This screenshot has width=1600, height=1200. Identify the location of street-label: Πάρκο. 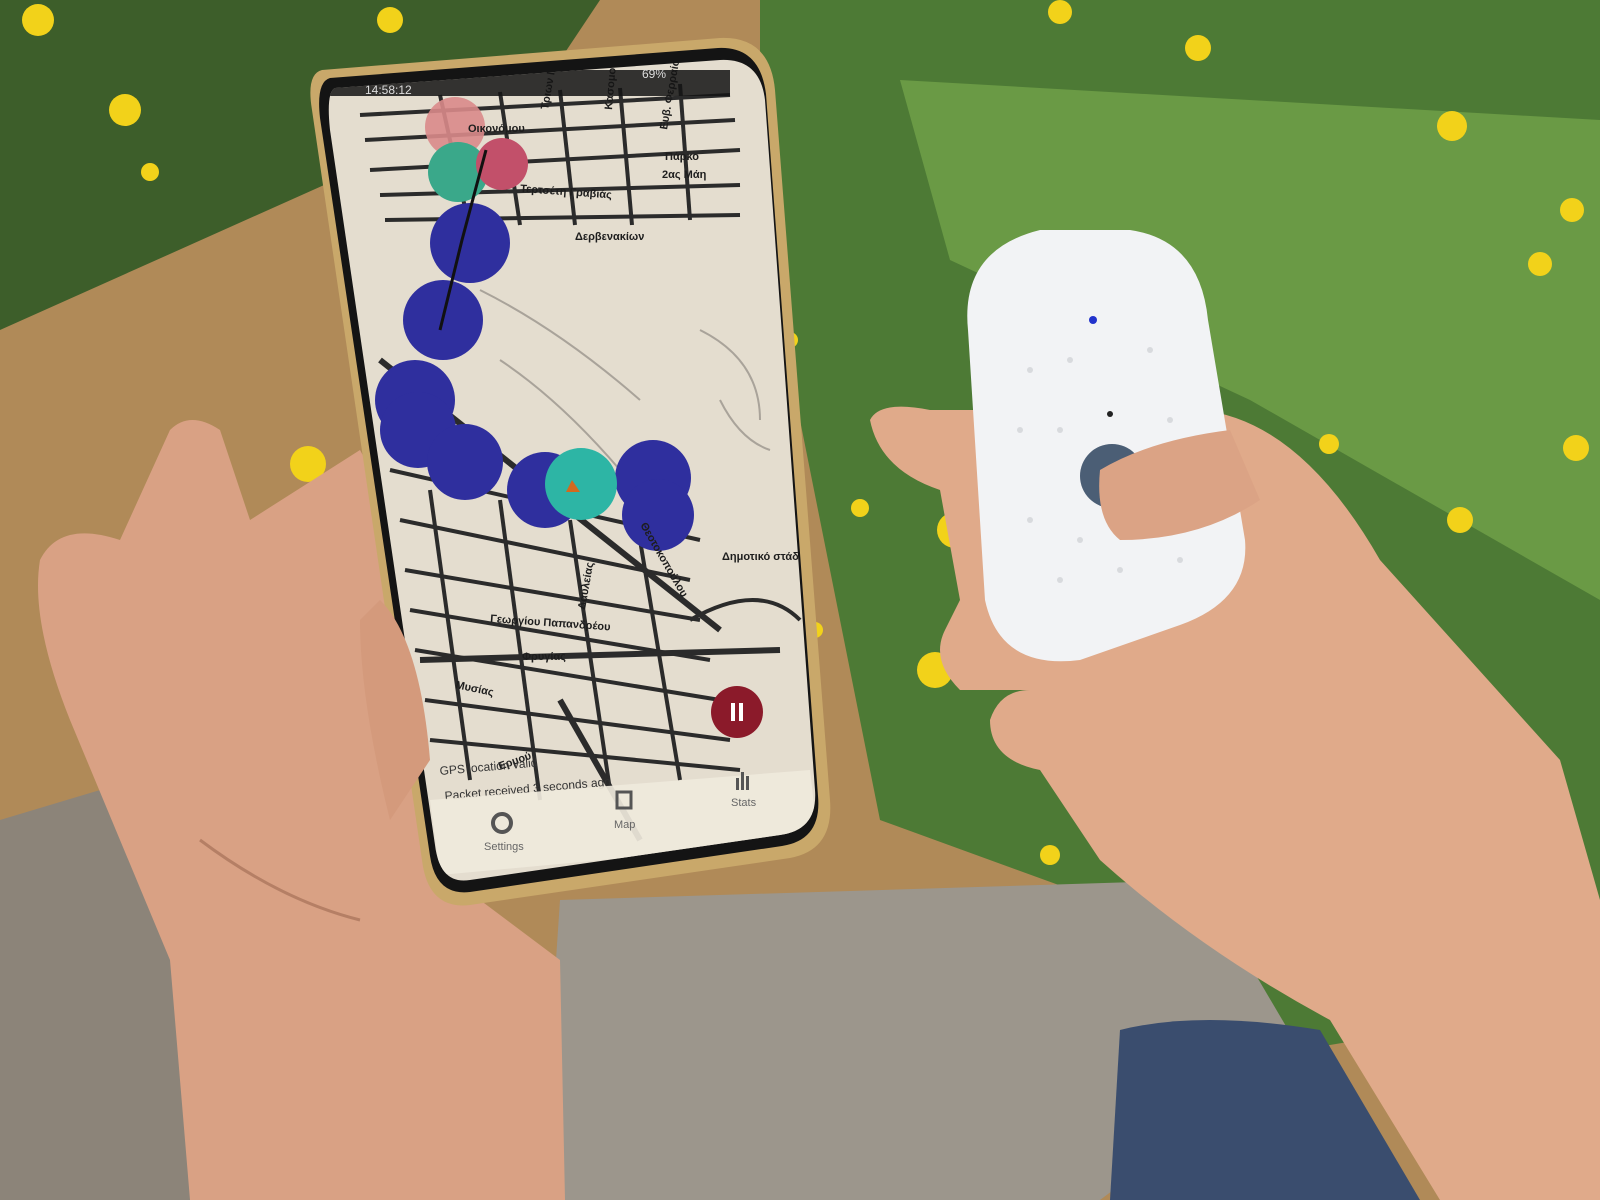
(682, 157).